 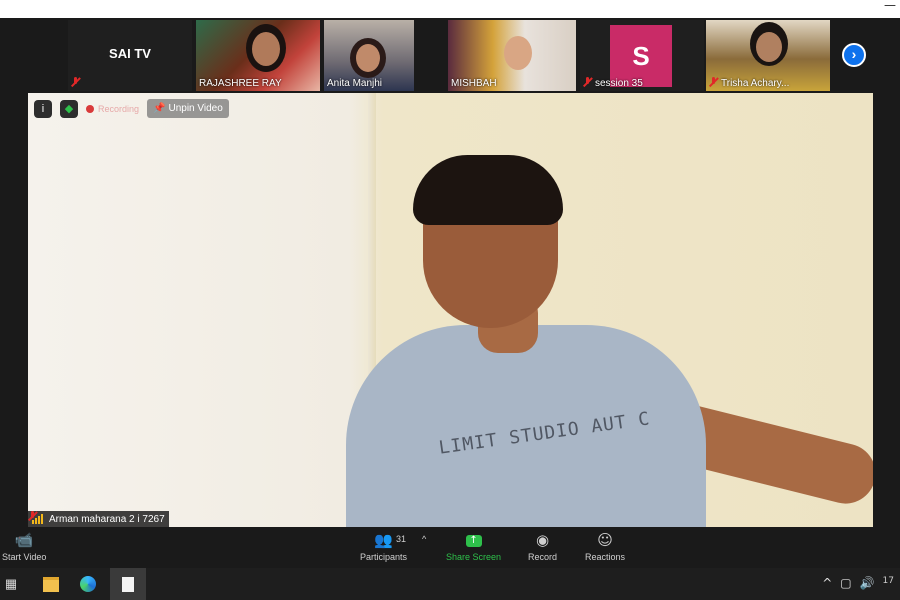 What do you see at coordinates (867, 583) in the screenshot?
I see `volume-icon: 🔊` at bounding box center [867, 583].